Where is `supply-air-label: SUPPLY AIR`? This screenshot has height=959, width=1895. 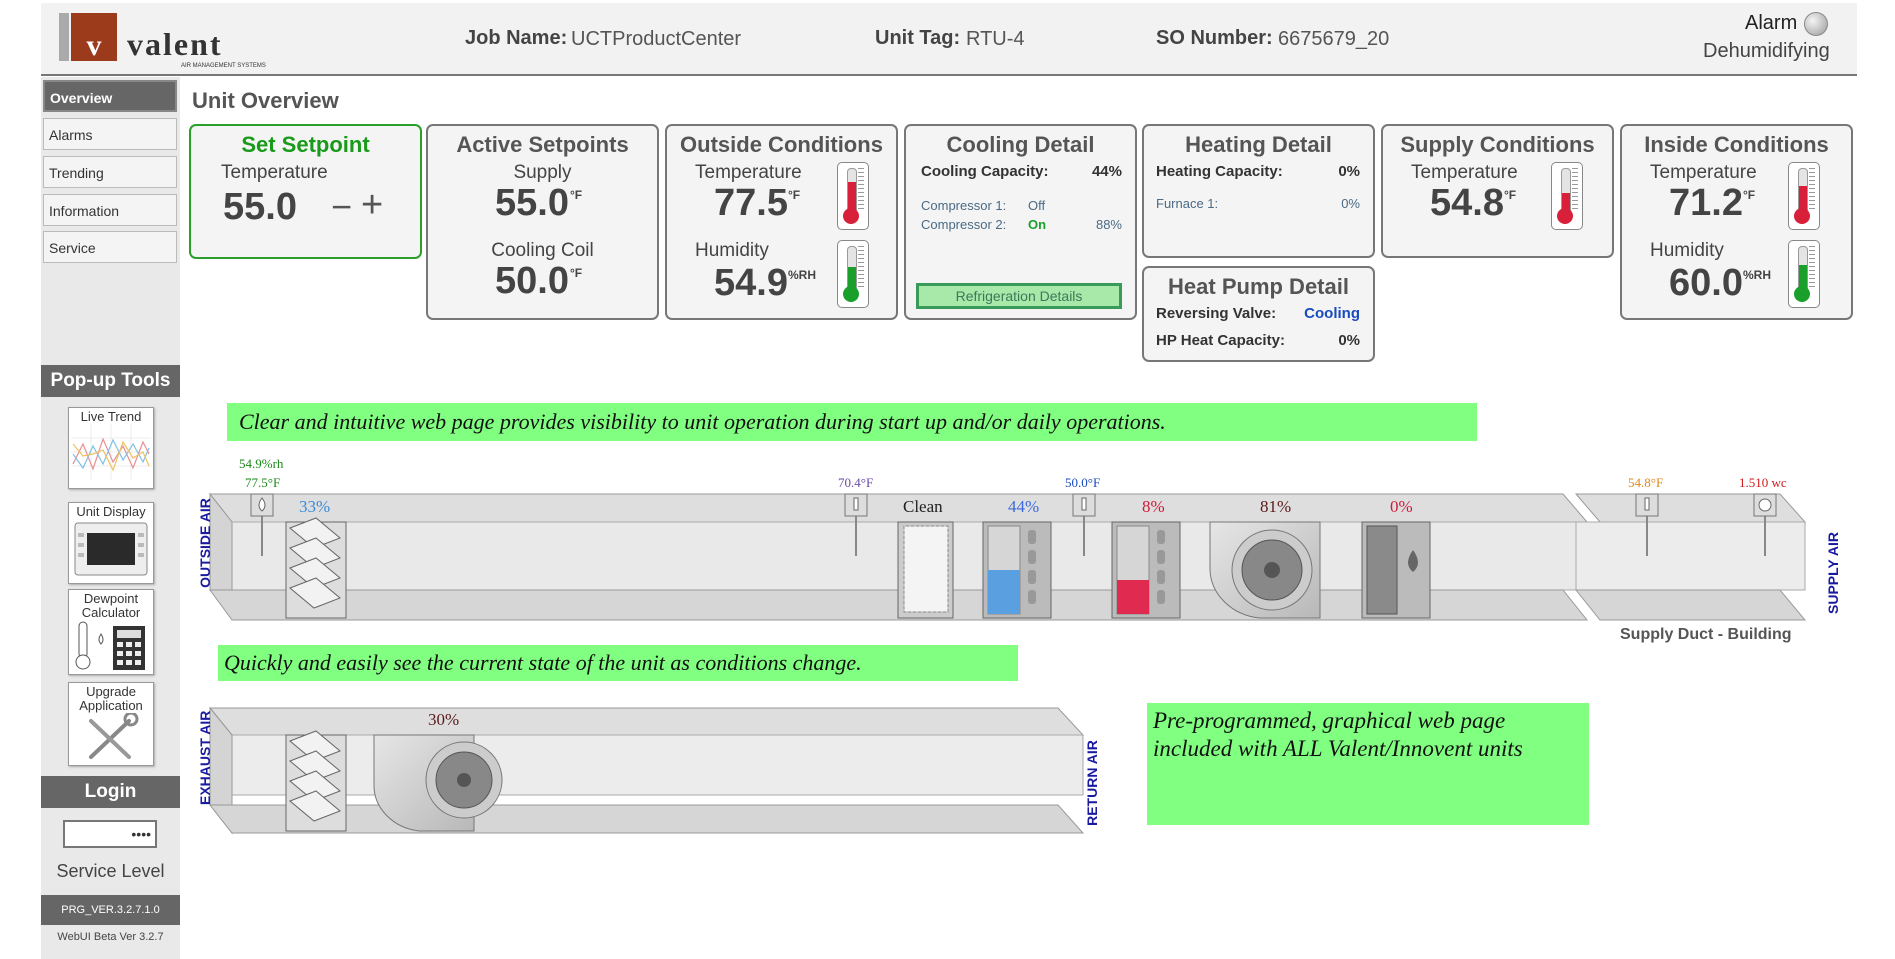
supply-air-label: SUPPLY AIR is located at coordinates (1833, 573).